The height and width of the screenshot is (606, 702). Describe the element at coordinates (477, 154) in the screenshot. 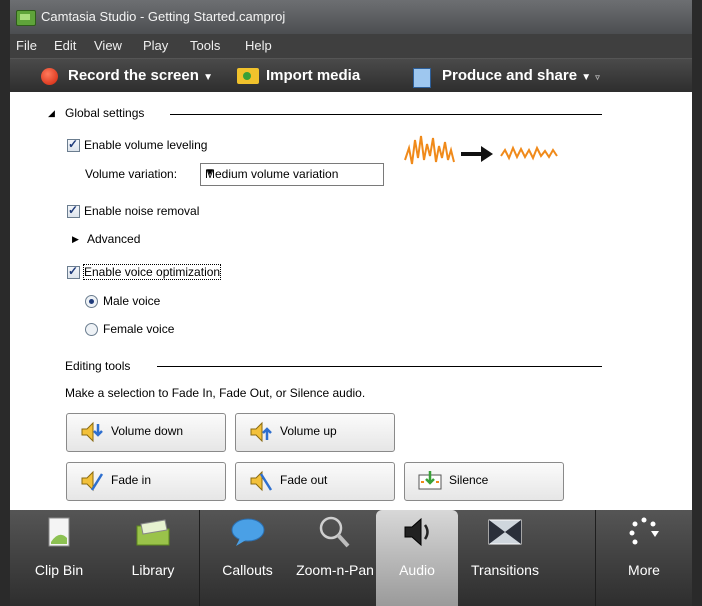

I see `arrow-right-icon` at that location.